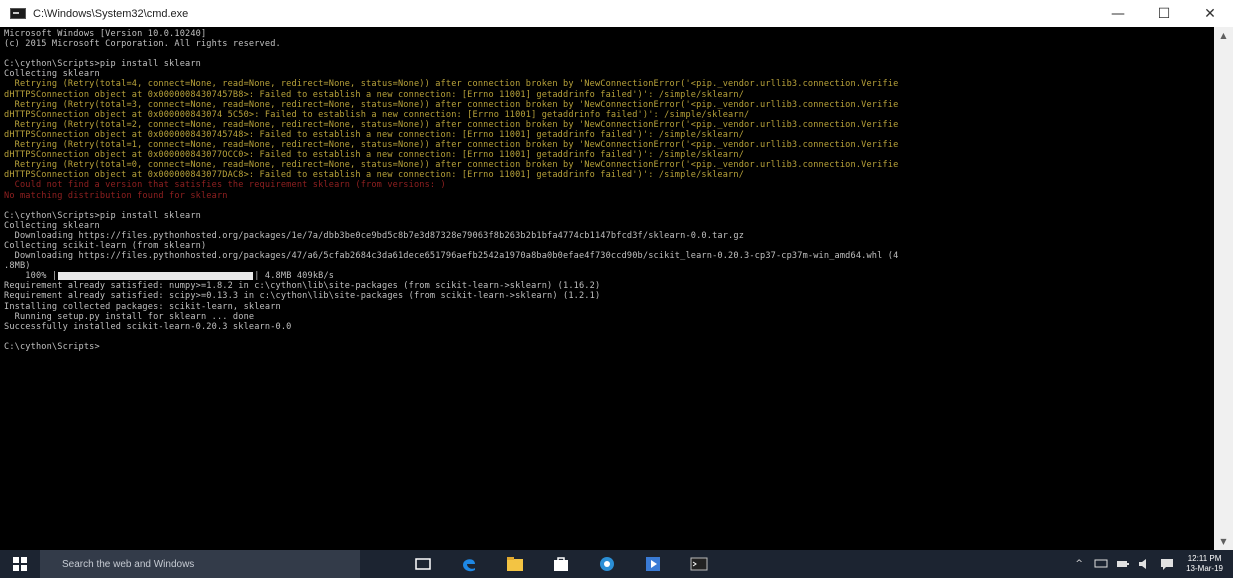 The image size is (1233, 578). I want to click on volume-icon, so click(1145, 564).